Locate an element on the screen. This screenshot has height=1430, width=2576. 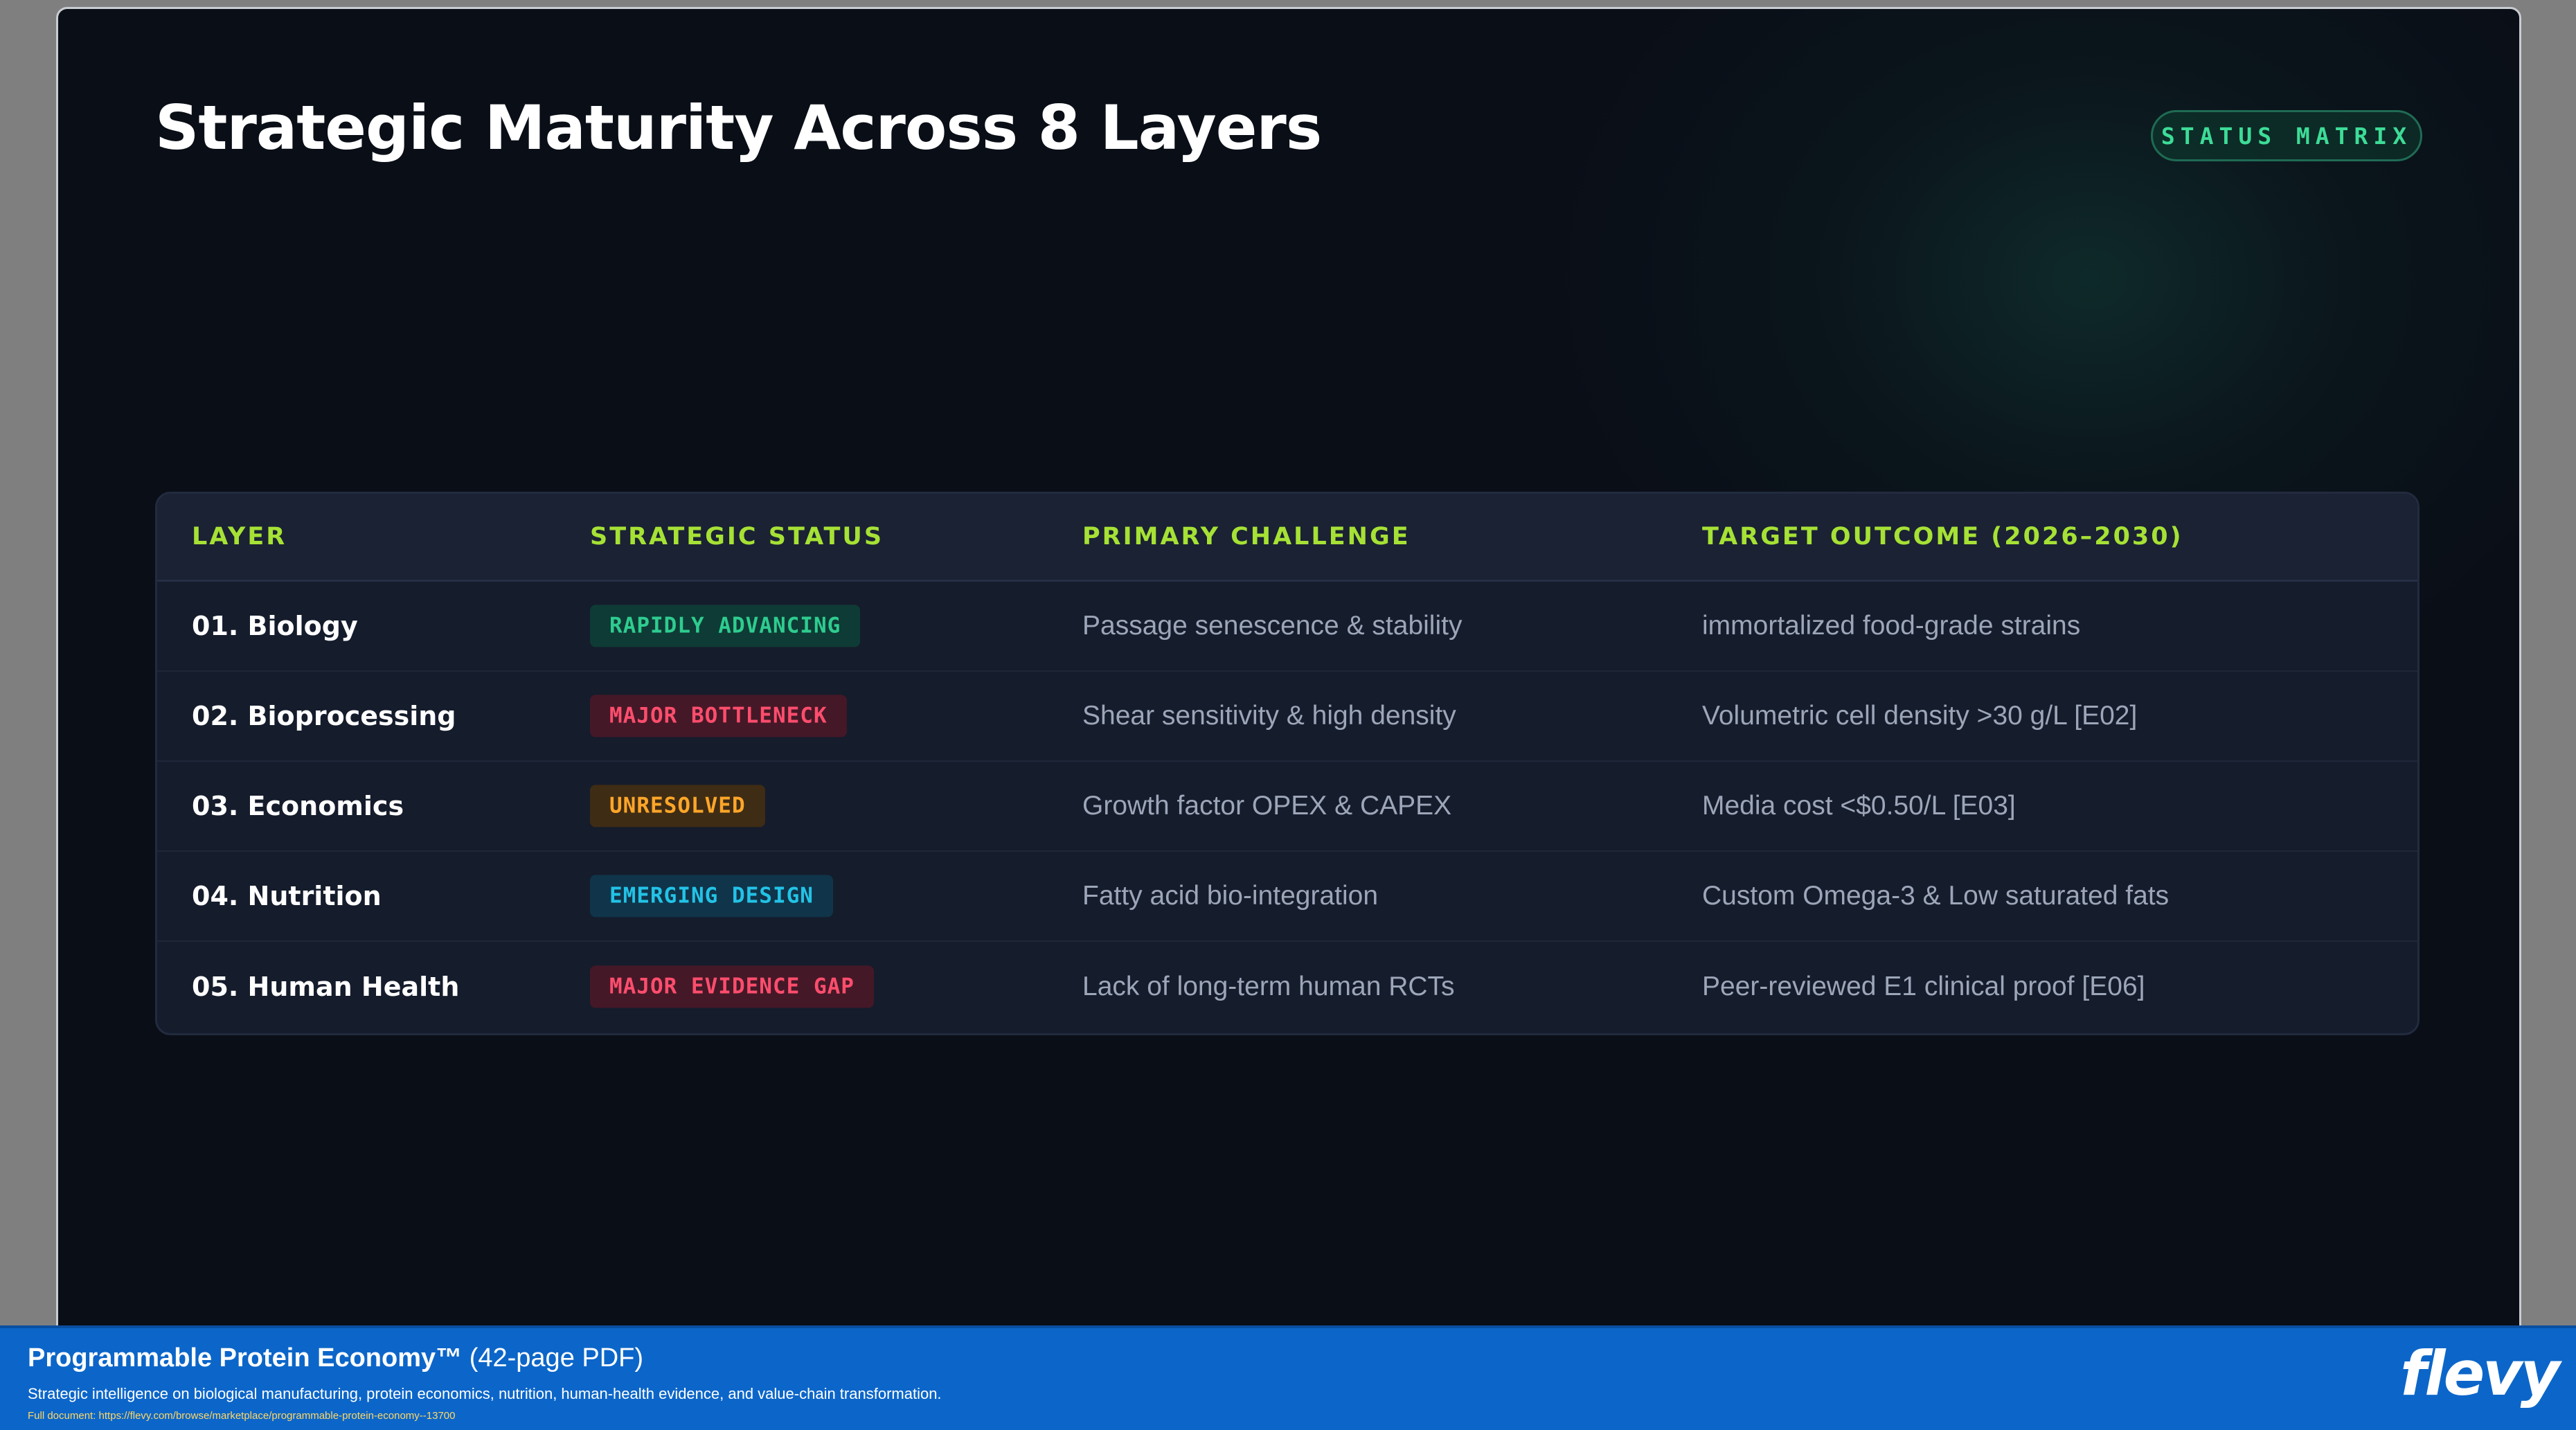
page-title: Strategic Maturity Across 8 Layers is located at coordinates (738, 127).